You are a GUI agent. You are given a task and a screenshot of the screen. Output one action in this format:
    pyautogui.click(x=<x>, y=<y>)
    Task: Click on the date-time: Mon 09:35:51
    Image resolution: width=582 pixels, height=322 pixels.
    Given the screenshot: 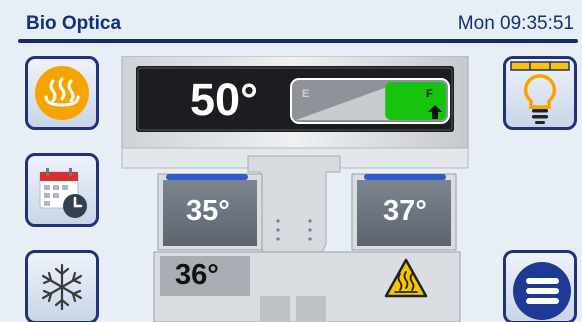 What is the action you would take?
    pyautogui.click(x=515, y=23)
    